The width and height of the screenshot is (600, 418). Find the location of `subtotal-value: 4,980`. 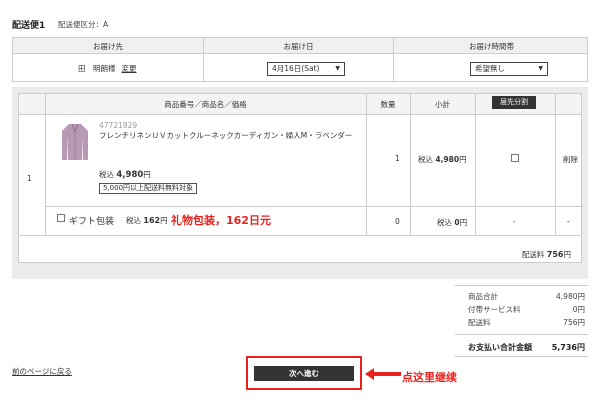

subtotal-value: 4,980 is located at coordinates (447, 159).